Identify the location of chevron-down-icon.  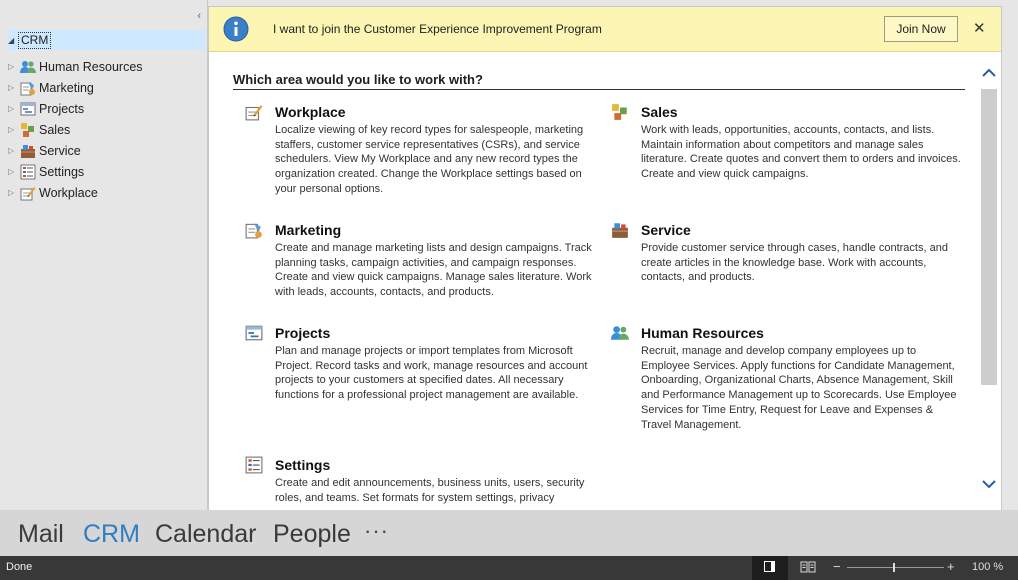
(989, 485).